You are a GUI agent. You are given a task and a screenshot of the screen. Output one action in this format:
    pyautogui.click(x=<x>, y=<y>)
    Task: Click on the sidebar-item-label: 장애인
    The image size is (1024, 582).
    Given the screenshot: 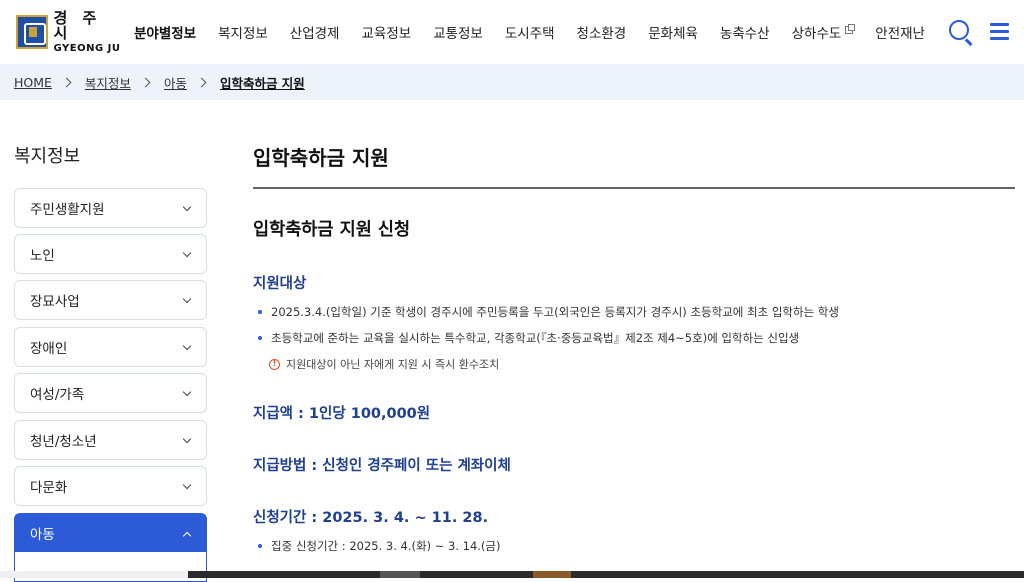 What is the action you would take?
    pyautogui.click(x=49, y=349)
    